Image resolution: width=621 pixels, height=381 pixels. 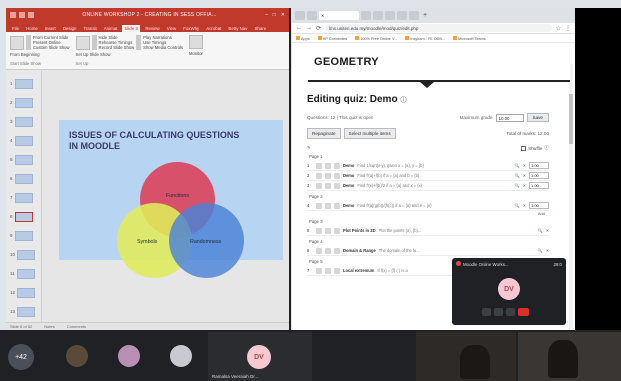 I want to click on repaginate-button: Repaginate, so click(x=324, y=133).